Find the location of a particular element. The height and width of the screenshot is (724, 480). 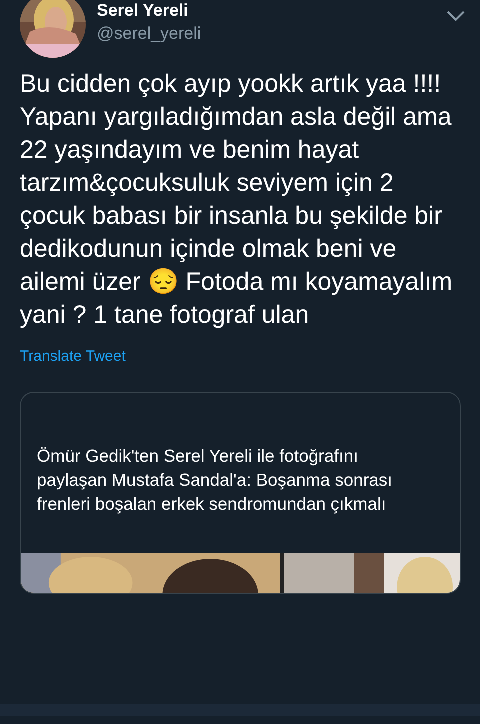

card-title: Ömür Gedik'ten Serel Yereli ile fotoğrafını paylaşan Mustafa Sandal'a: Boşanma sonrası frenleri boşalan erkek sendromundan çıkmalı is located at coordinates (215, 480).